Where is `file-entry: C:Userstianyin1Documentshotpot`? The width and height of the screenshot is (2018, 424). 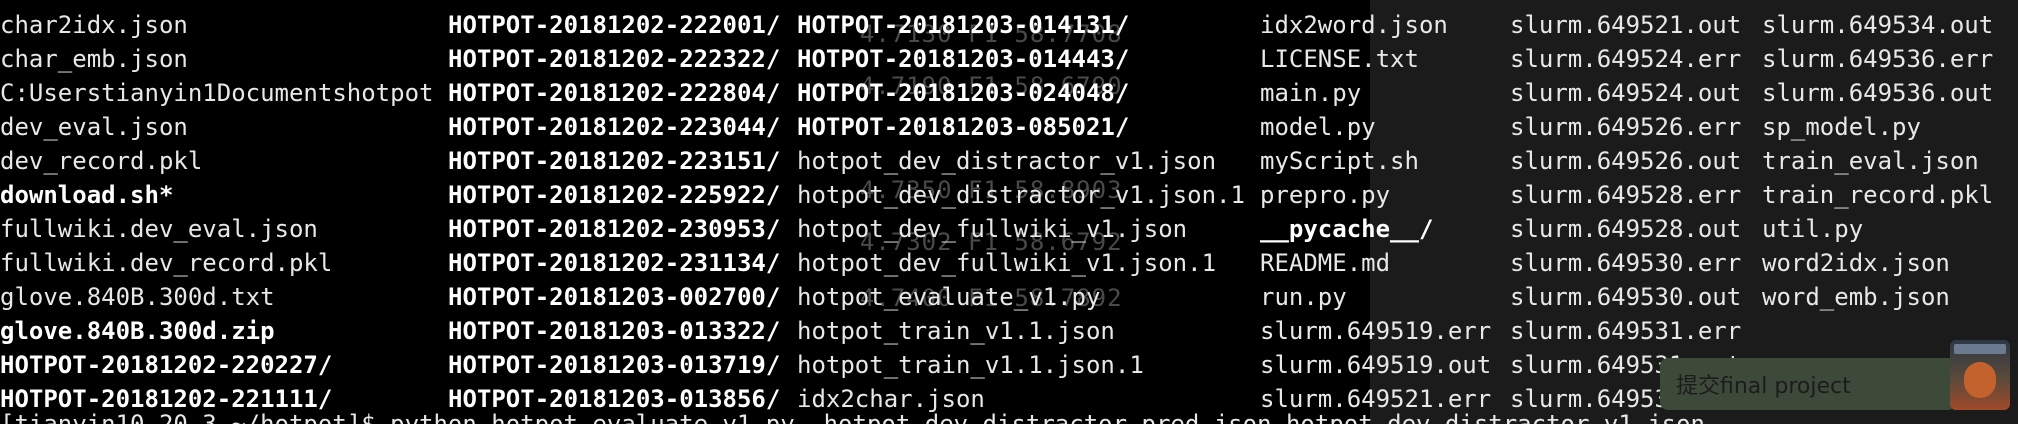
file-entry: C:Userstianyin1Documentshotpot is located at coordinates (216, 93).